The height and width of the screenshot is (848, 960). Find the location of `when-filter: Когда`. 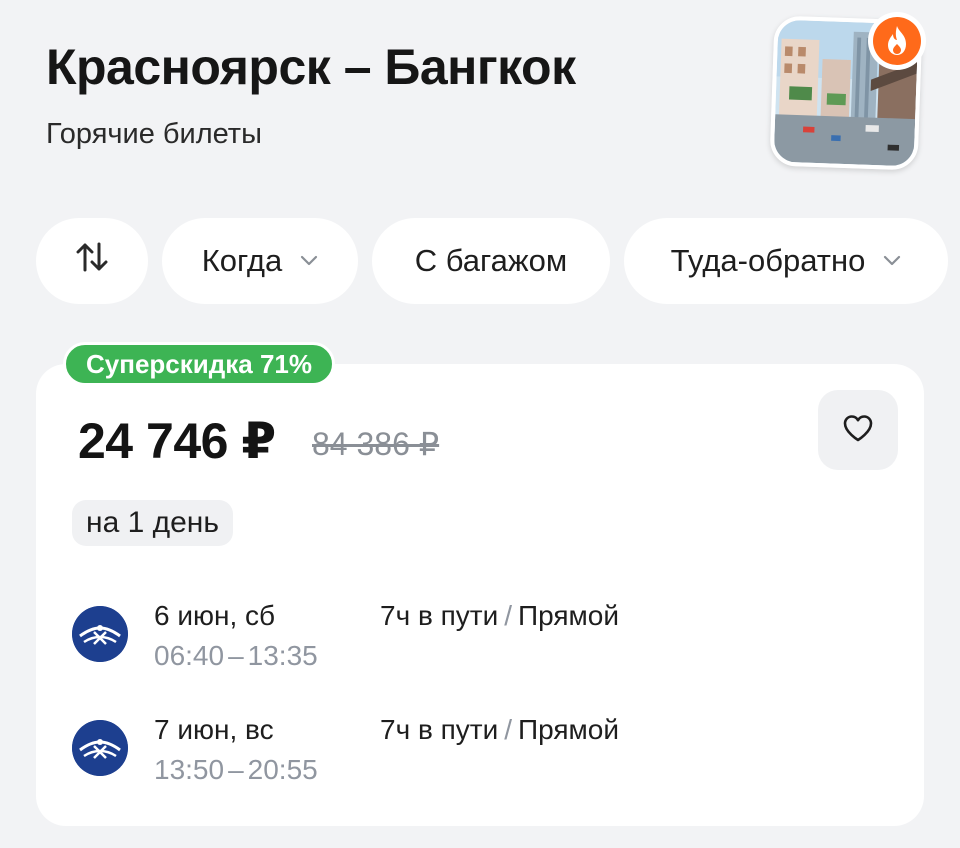

when-filter: Когда is located at coordinates (260, 261).